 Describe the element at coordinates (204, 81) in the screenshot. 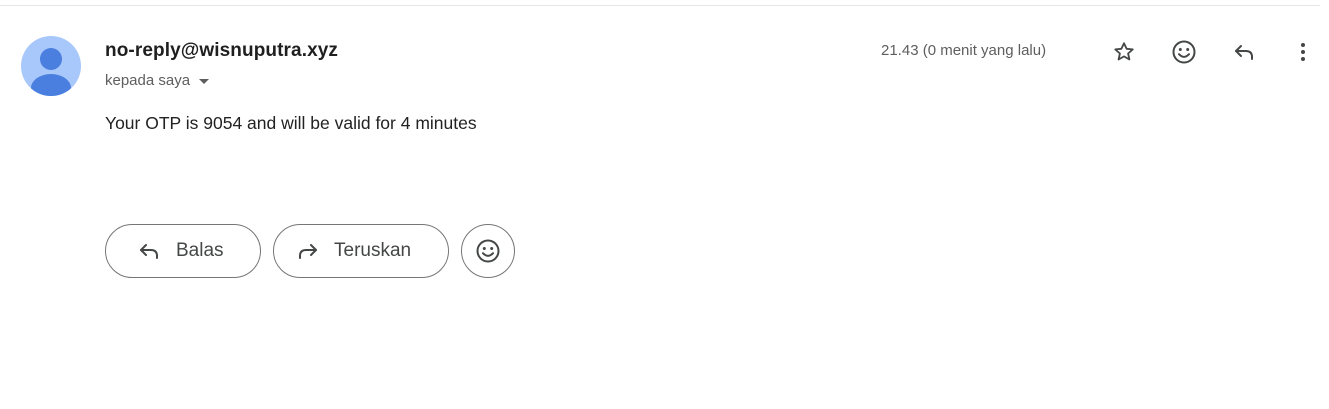

I see `caret-down-icon` at that location.